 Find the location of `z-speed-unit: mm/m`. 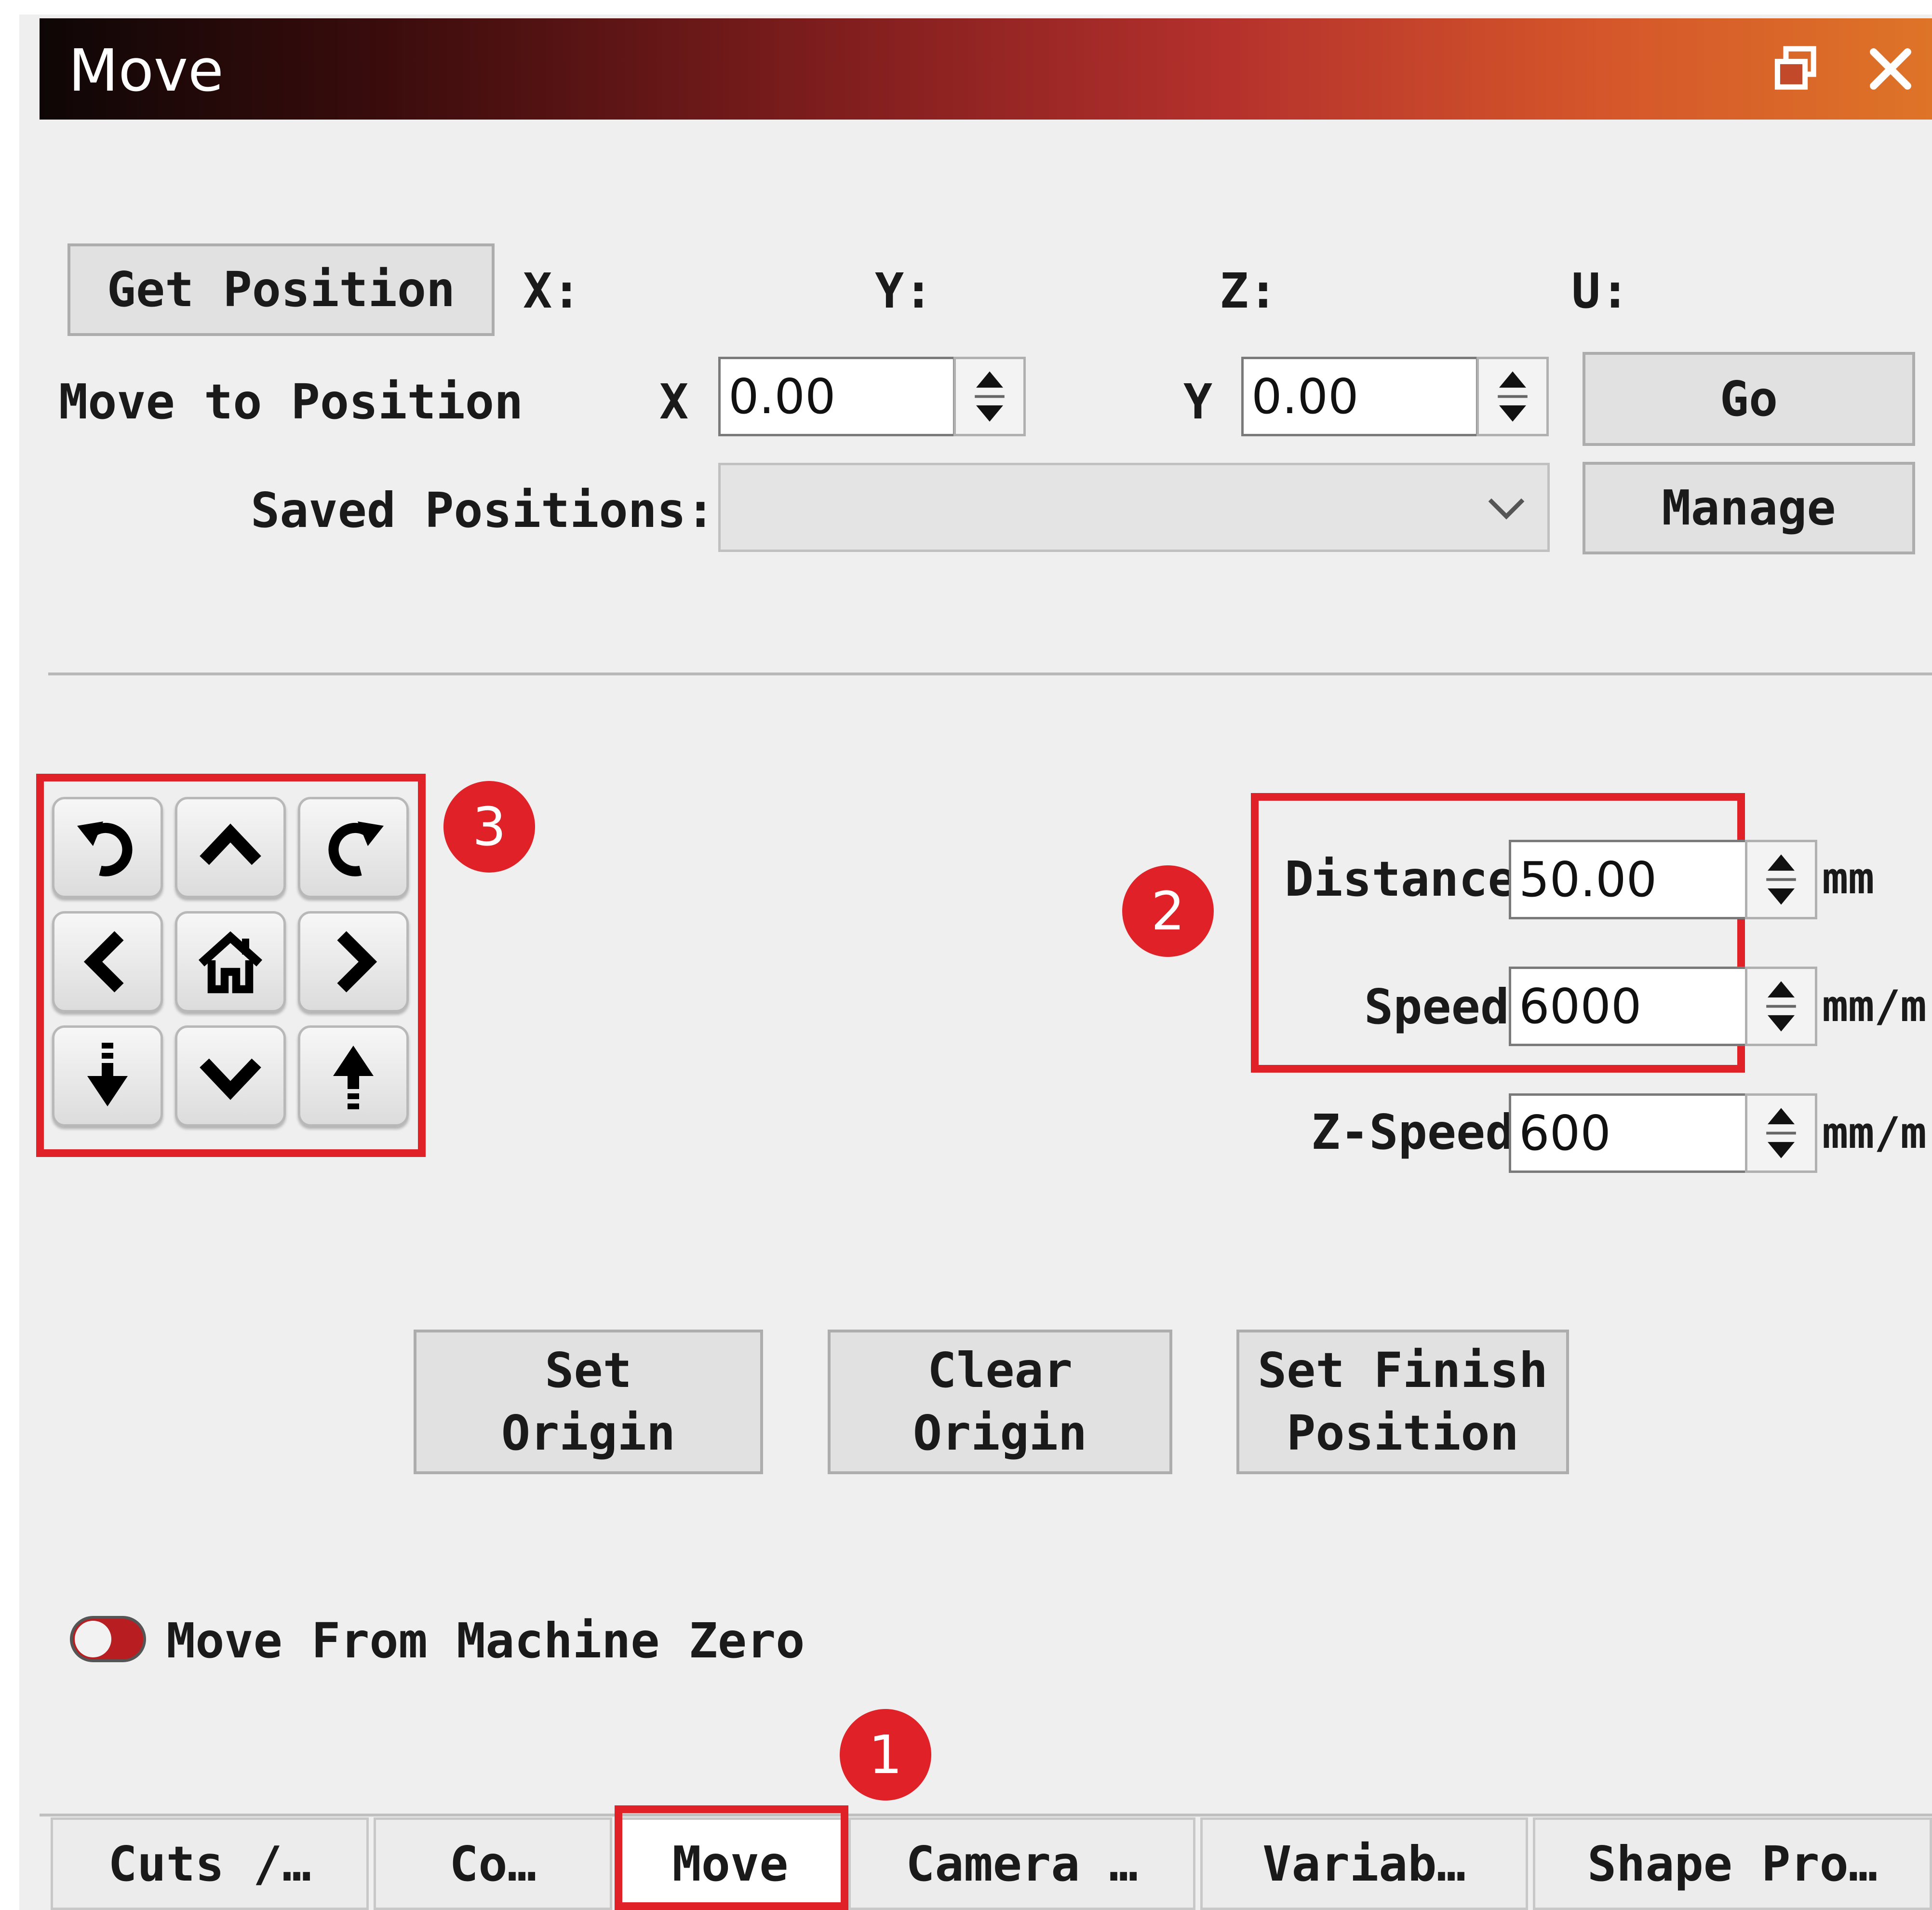

z-speed-unit: mm/m is located at coordinates (1875, 1133).